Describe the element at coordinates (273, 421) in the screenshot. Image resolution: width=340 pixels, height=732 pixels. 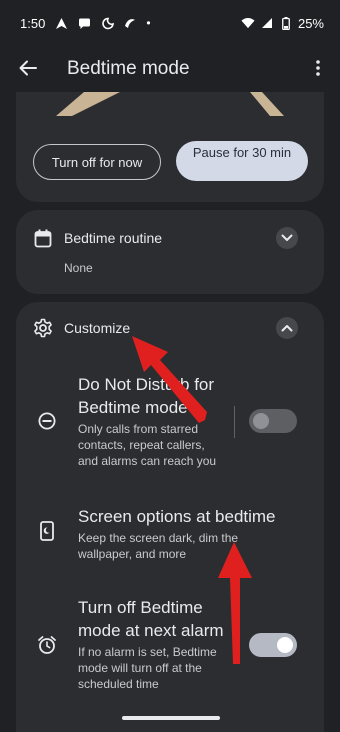
I see `dnd-bedtime-toggle` at that location.